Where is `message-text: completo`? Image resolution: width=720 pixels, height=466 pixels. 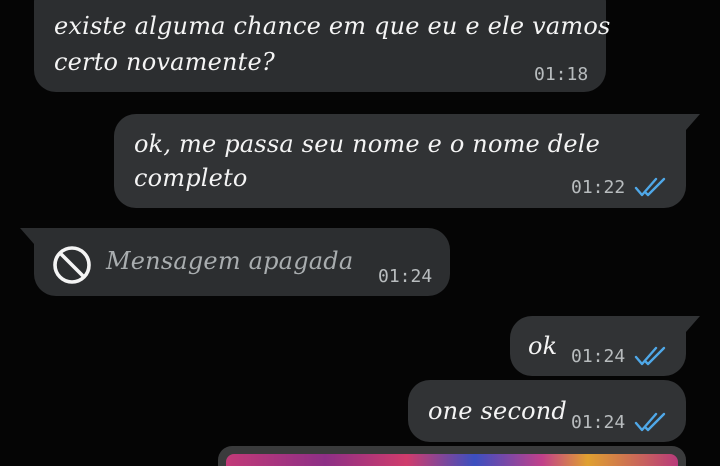
message-text: completo is located at coordinates (191, 178).